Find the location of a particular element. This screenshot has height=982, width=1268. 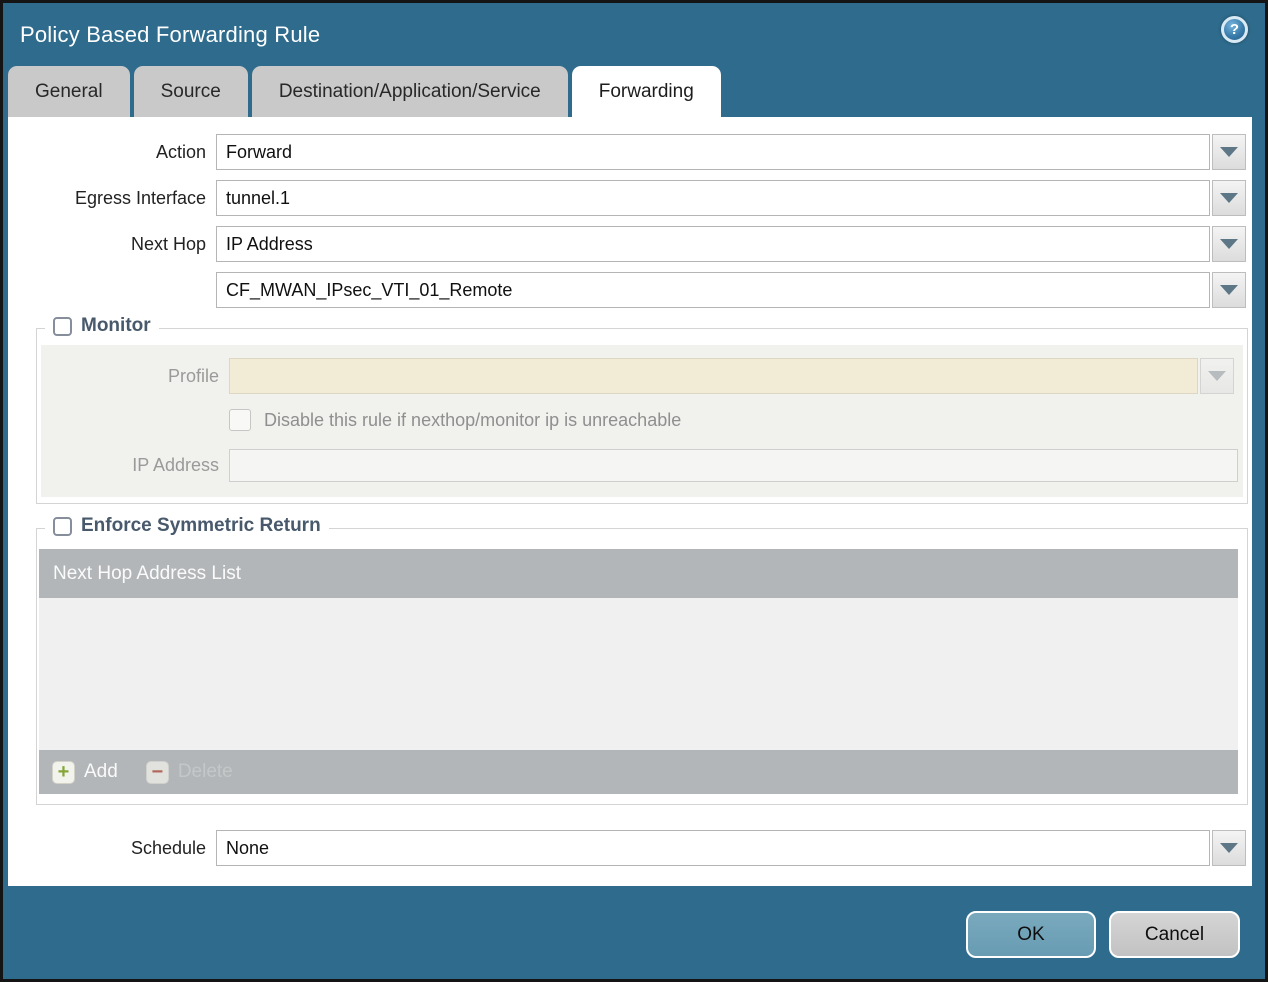

symmetric-return-checkbox is located at coordinates (62, 526).